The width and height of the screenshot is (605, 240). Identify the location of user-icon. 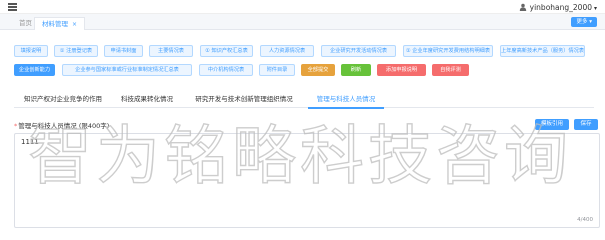
(522, 7).